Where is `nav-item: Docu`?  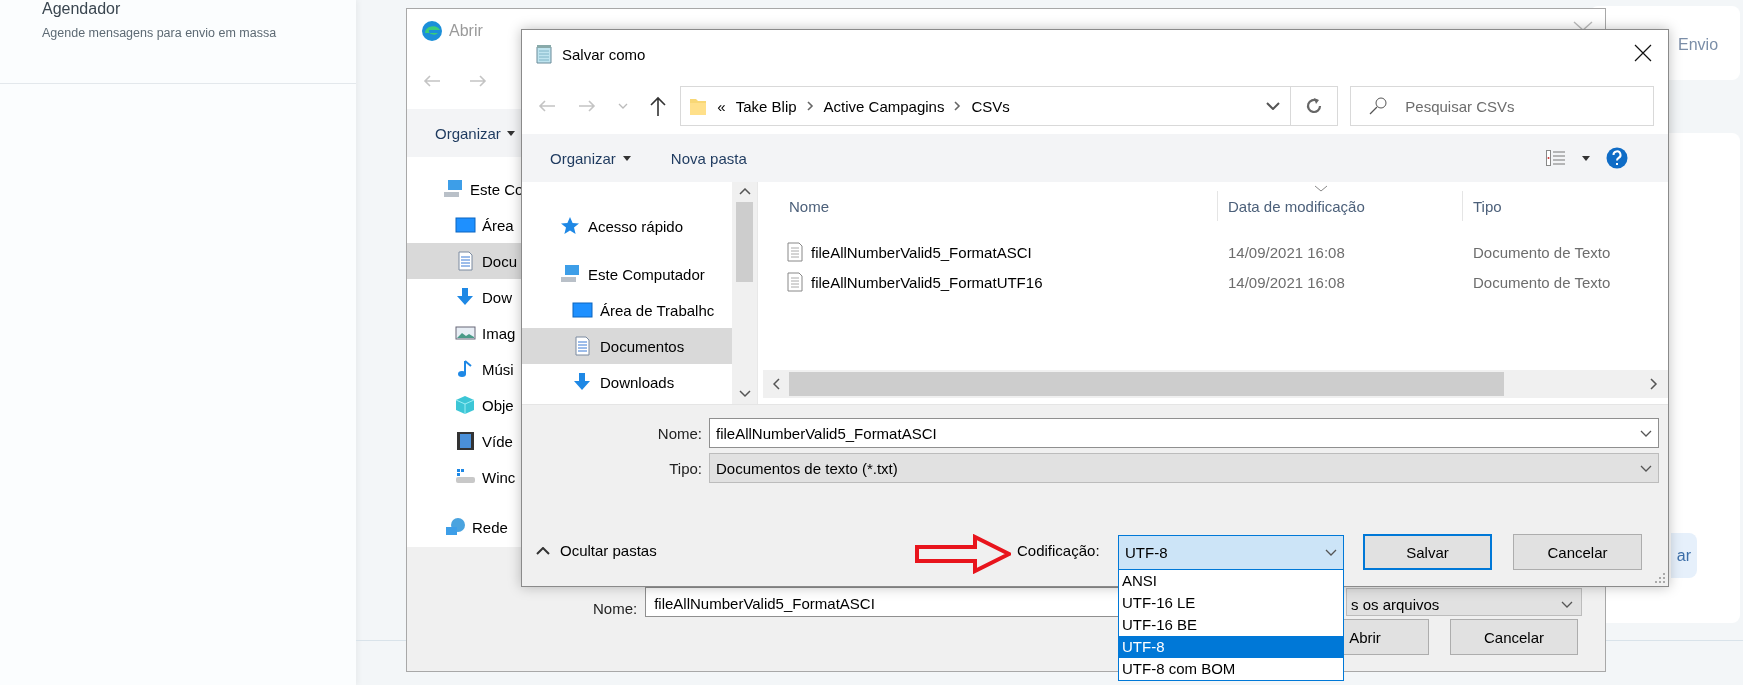 nav-item: Docu is located at coordinates (465, 261).